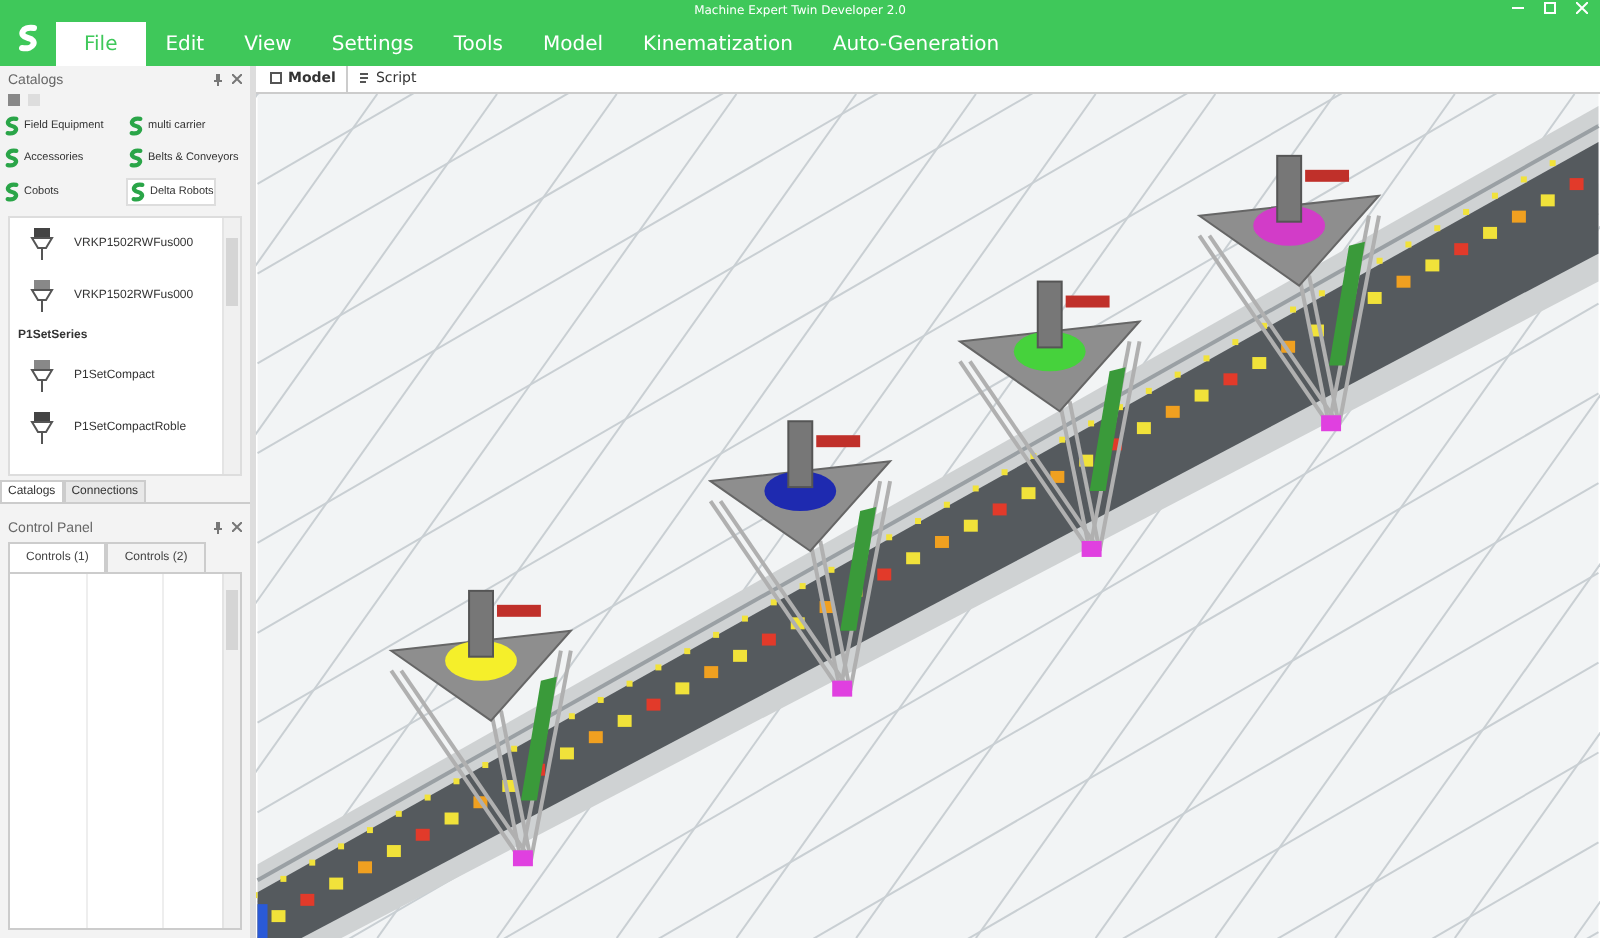 Image resolution: width=1600 pixels, height=938 pixels. Describe the element at coordinates (363, 78) in the screenshot. I see `script-icon` at that location.